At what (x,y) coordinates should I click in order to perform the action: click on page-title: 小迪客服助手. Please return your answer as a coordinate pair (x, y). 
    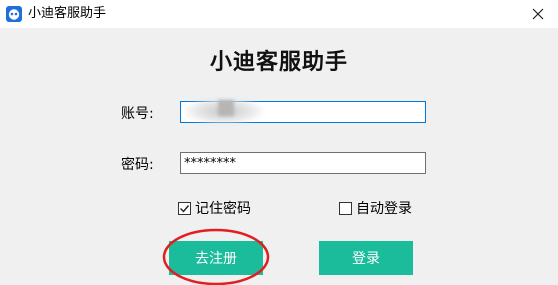
    Looking at the image, I should click on (278, 62).